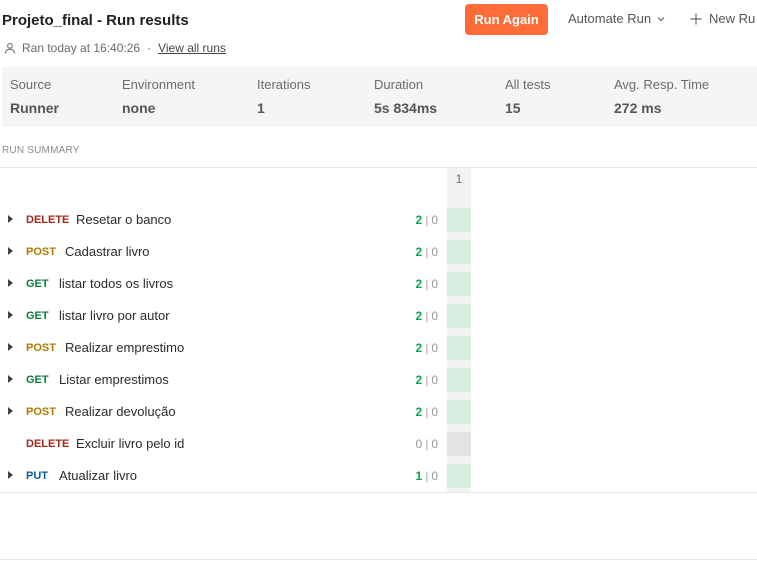 The height and width of the screenshot is (561, 757). What do you see at coordinates (513, 108) in the screenshot?
I see `stat-value: 15` at bounding box center [513, 108].